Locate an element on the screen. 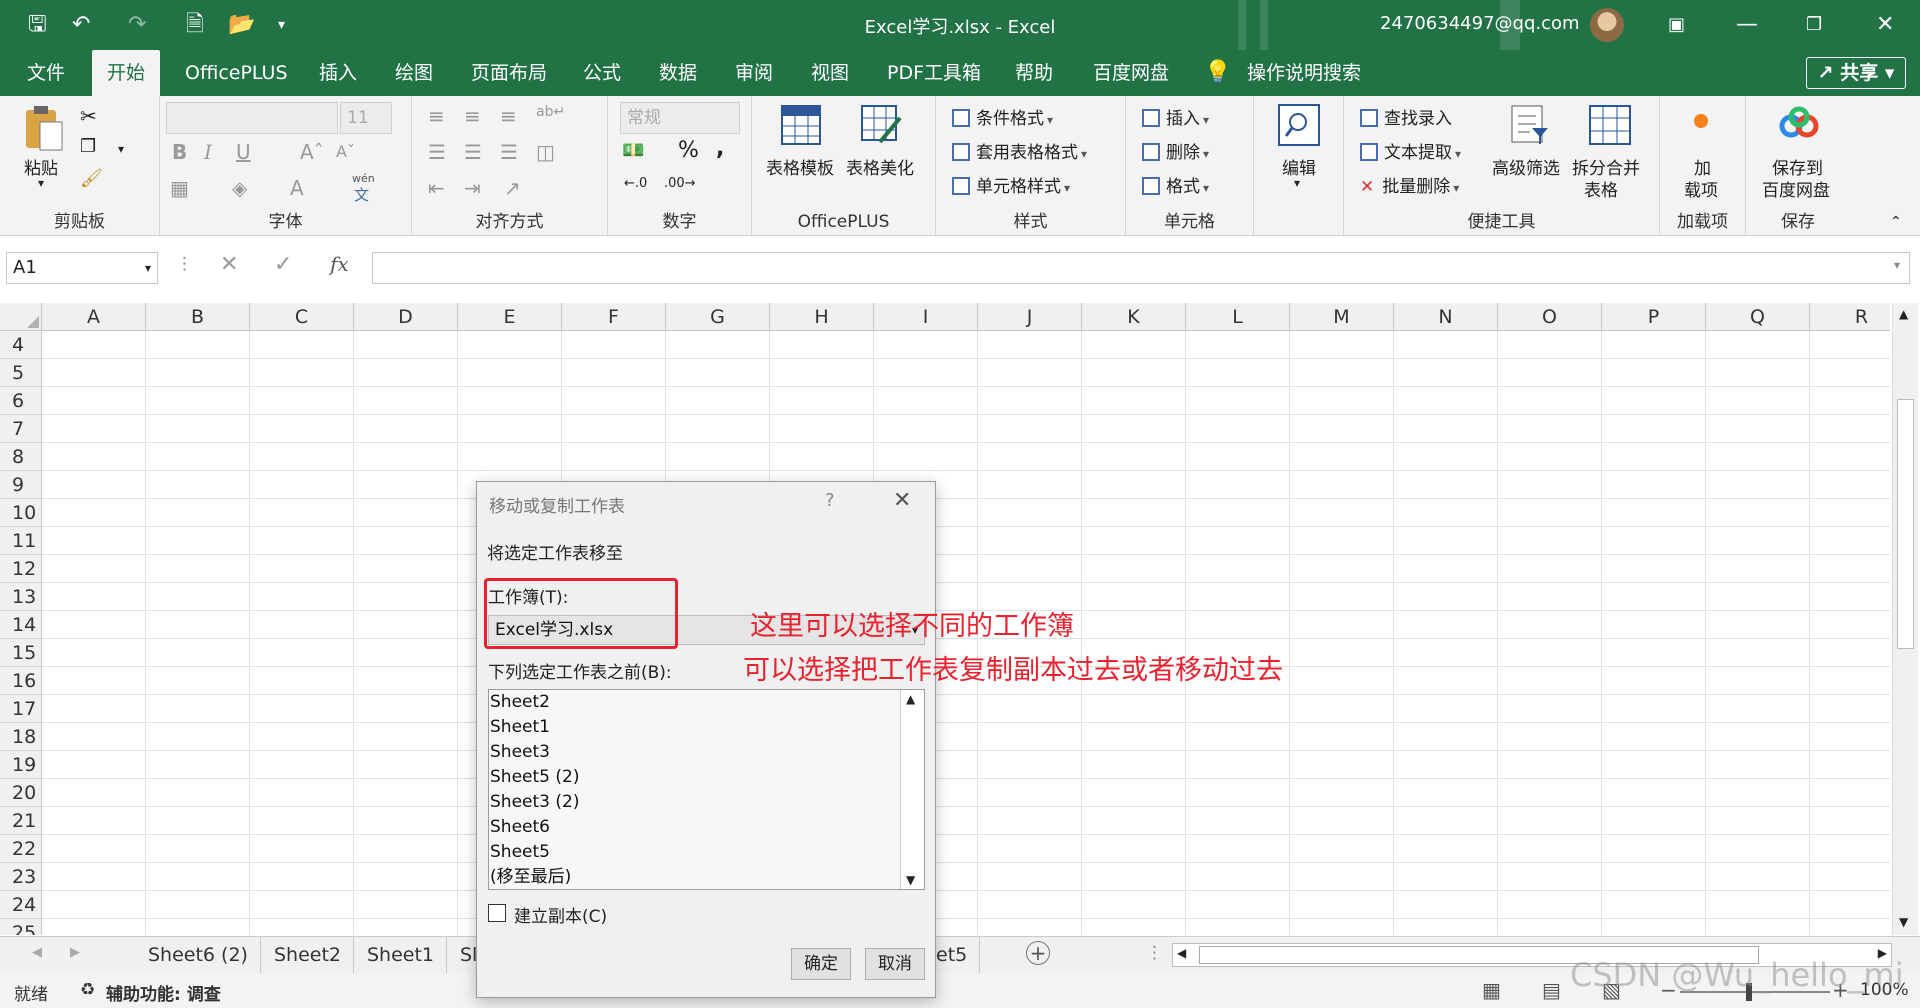 This screenshot has height=1008, width=1920. format-cells-button: 格式 ▾ is located at coordinates (1175, 184).